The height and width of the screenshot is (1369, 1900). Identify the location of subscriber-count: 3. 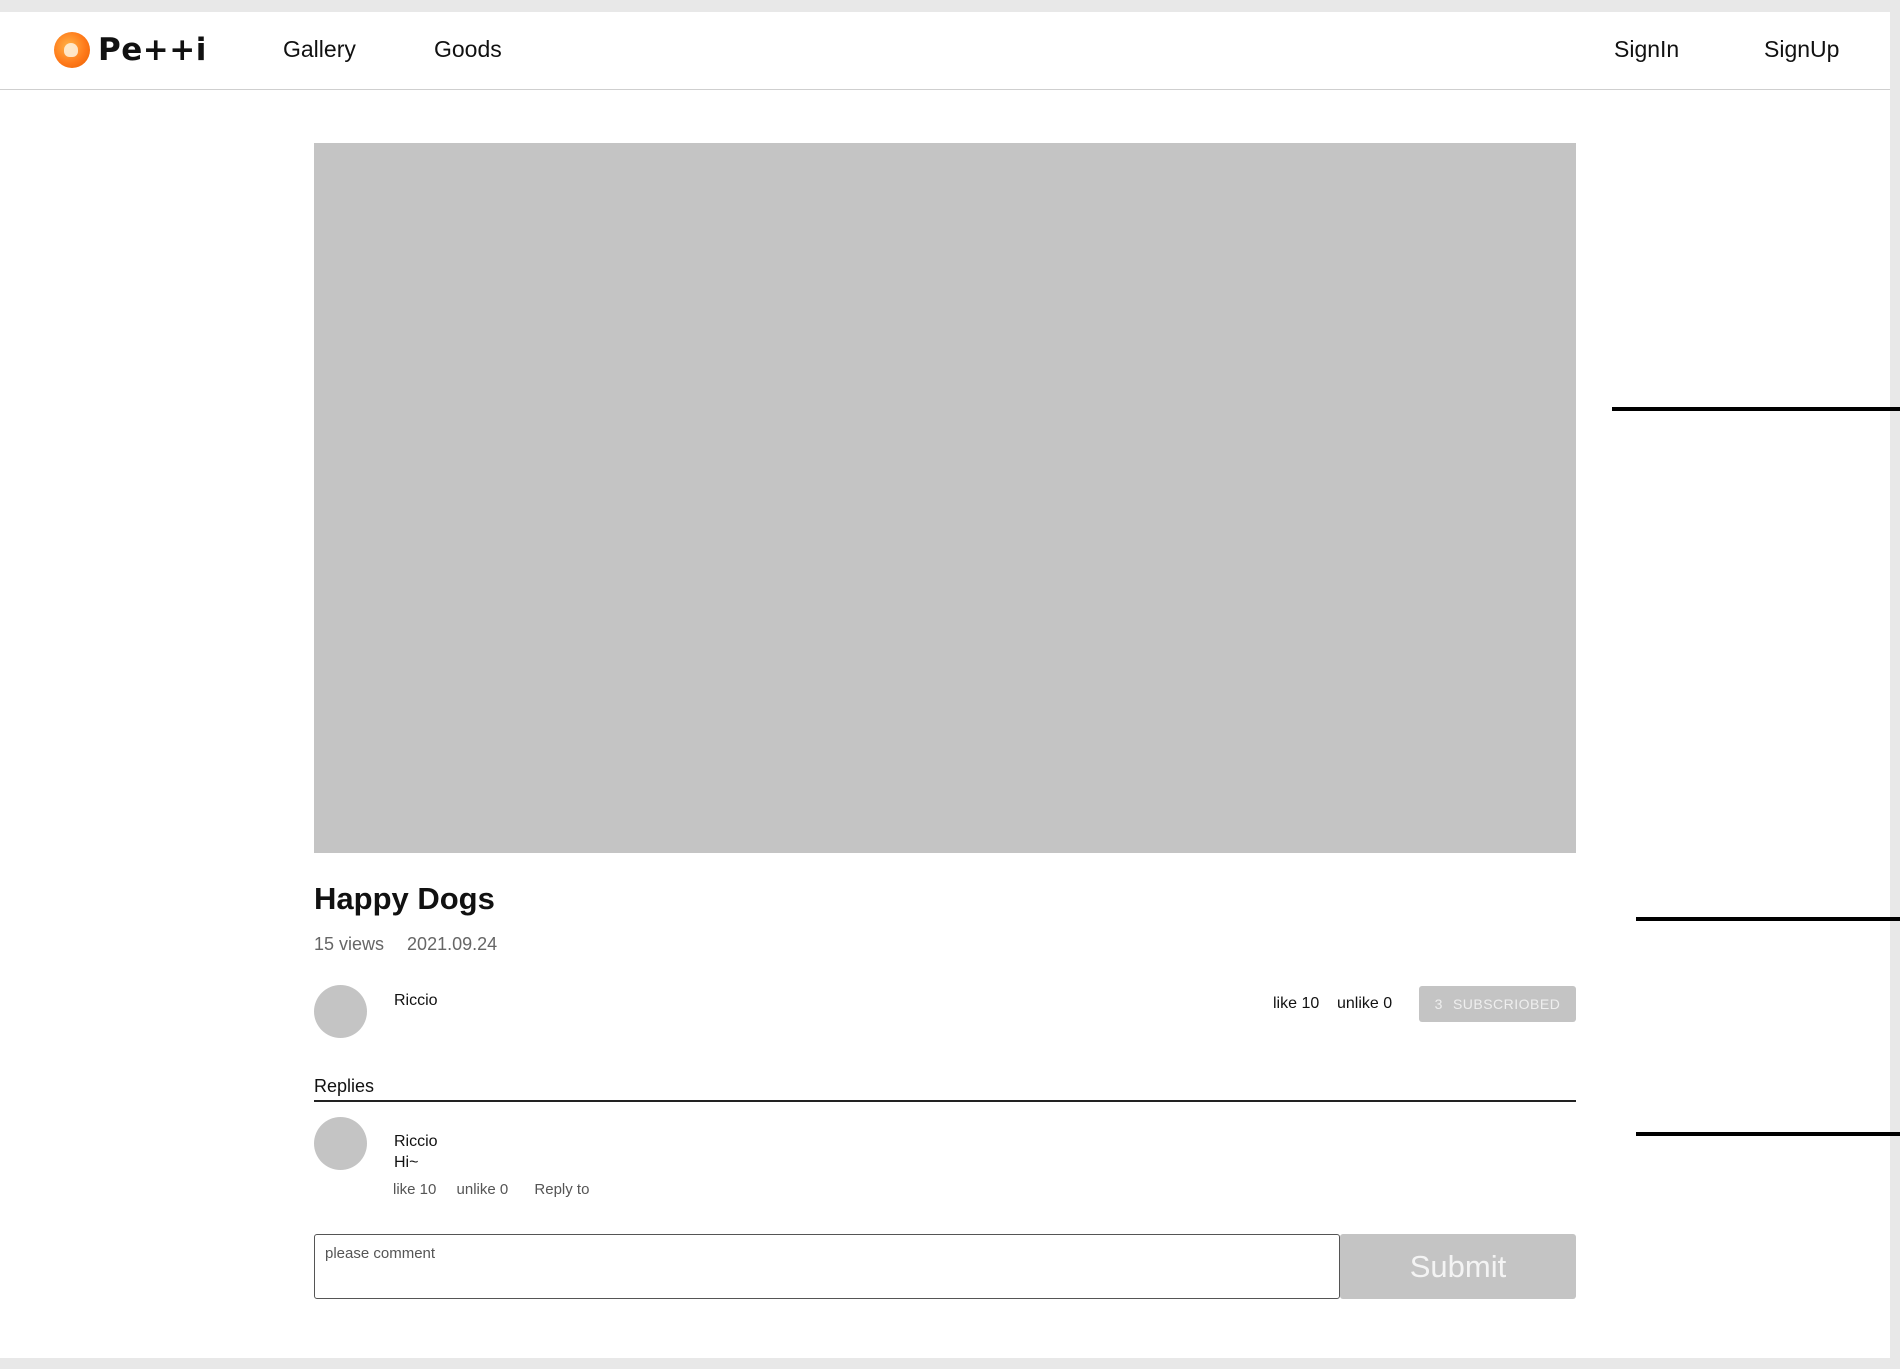
(1438, 1004).